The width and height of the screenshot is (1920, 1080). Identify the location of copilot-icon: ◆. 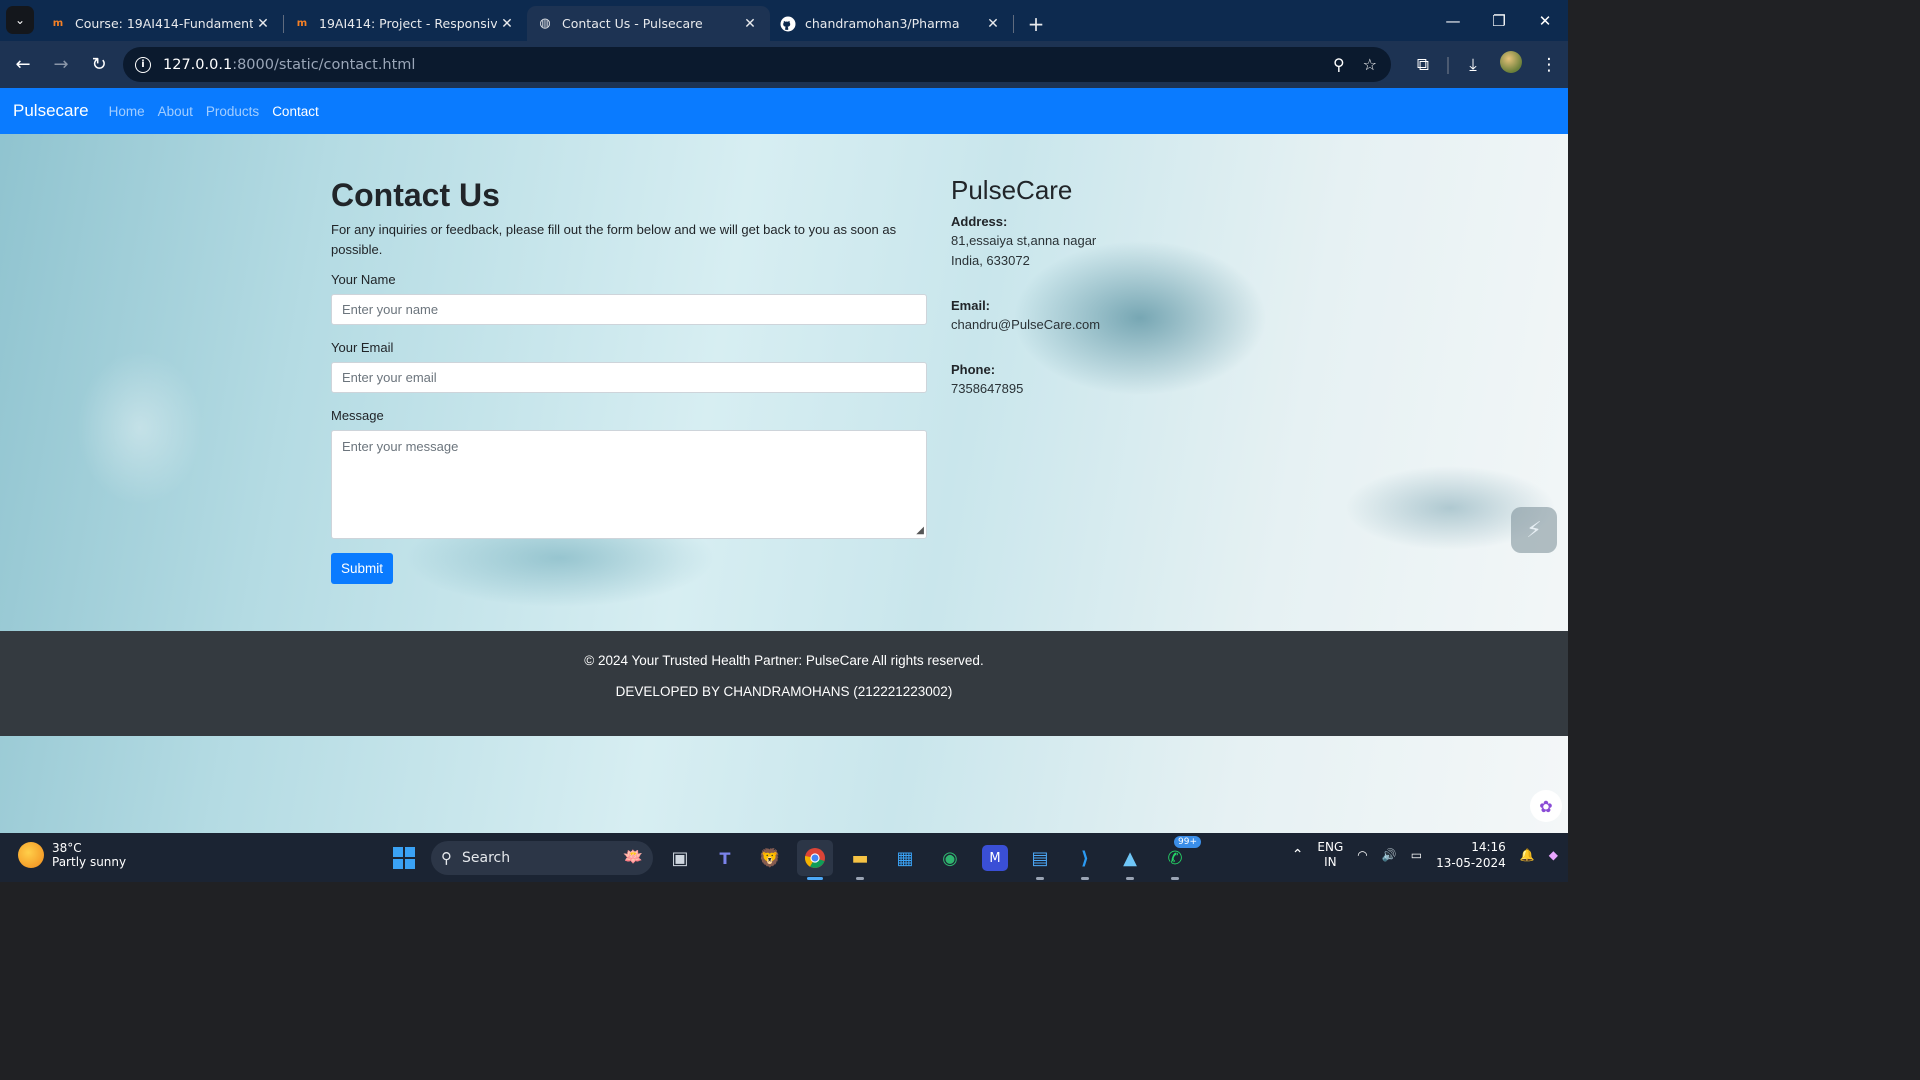
(1553, 855).